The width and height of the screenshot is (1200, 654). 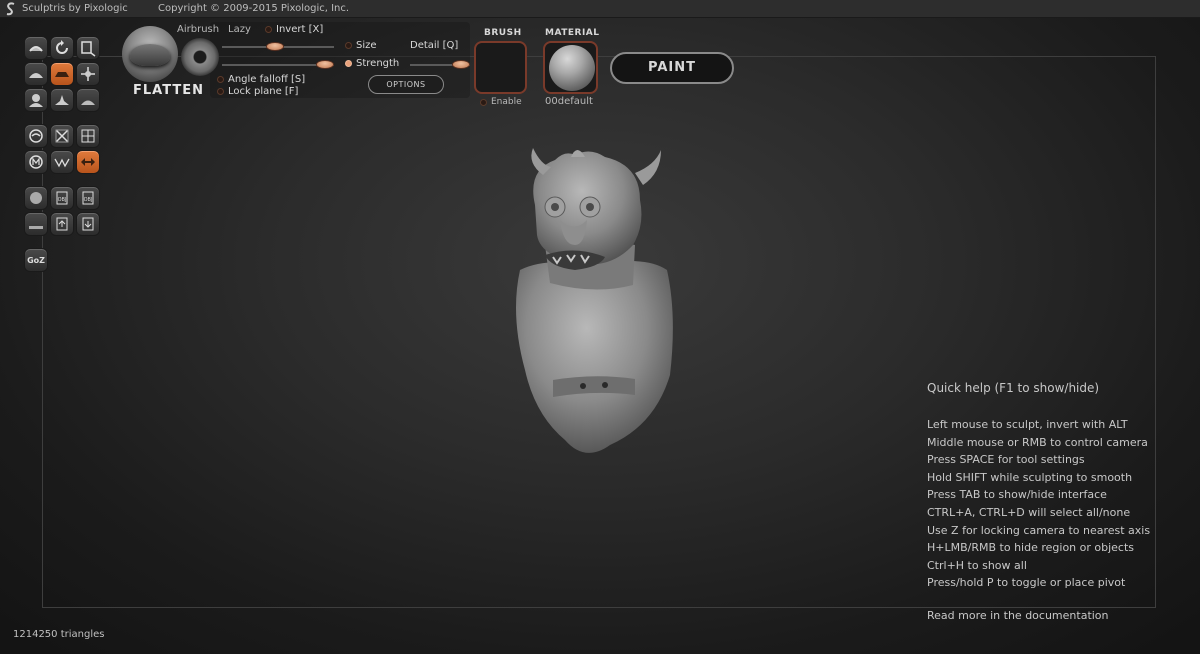 I want to click on subdivide-all-icon, so click(x=88, y=136).